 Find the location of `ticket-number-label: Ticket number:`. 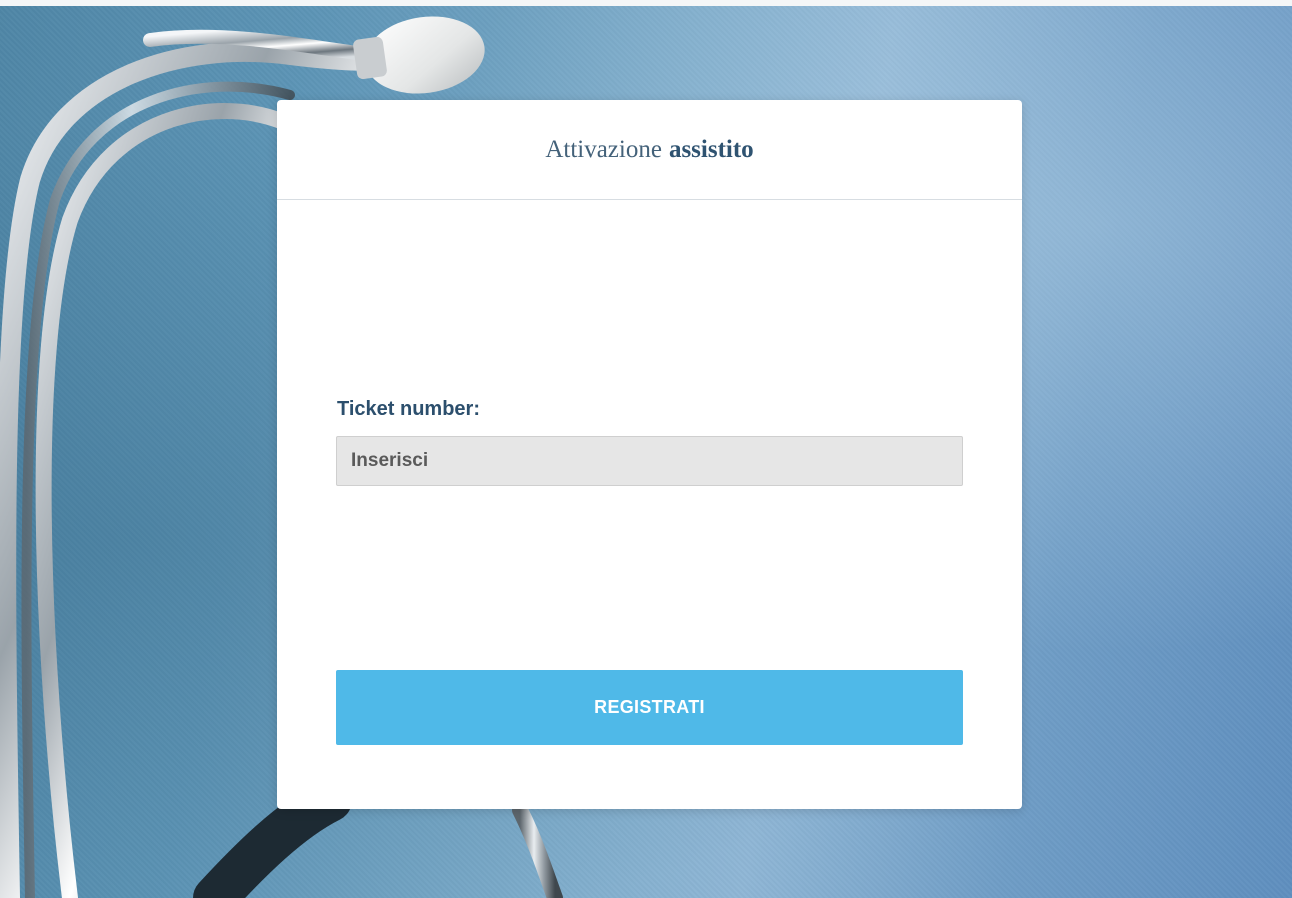

ticket-number-label: Ticket number: is located at coordinates (408, 409).